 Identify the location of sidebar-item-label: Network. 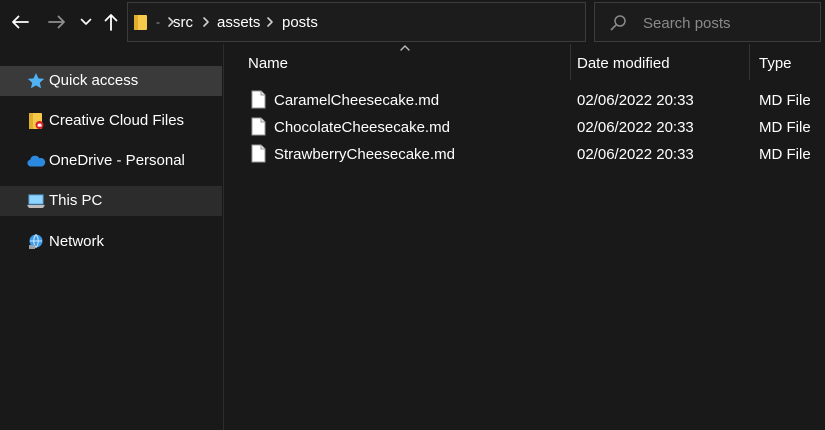
(77, 241).